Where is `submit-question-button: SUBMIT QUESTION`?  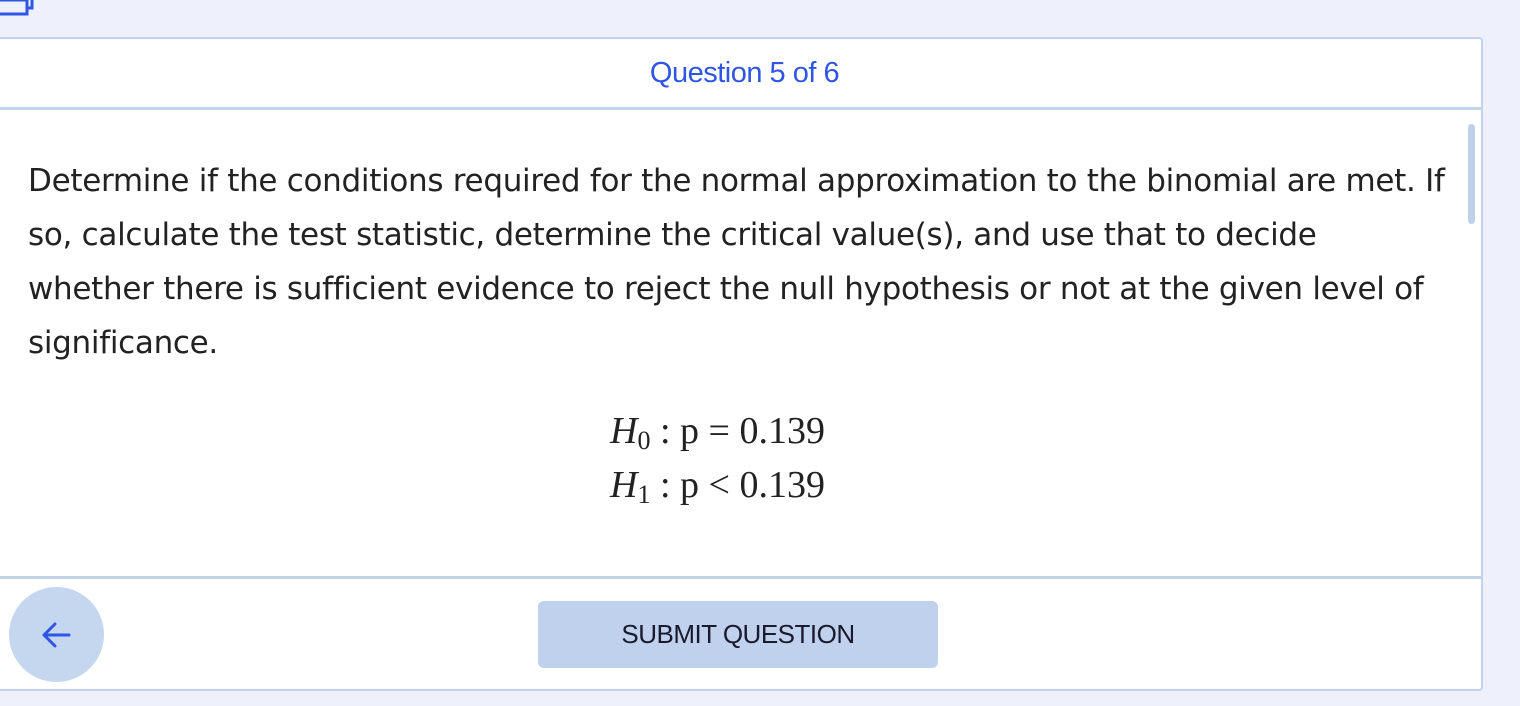
submit-question-button: SUBMIT QUESTION is located at coordinates (738, 634).